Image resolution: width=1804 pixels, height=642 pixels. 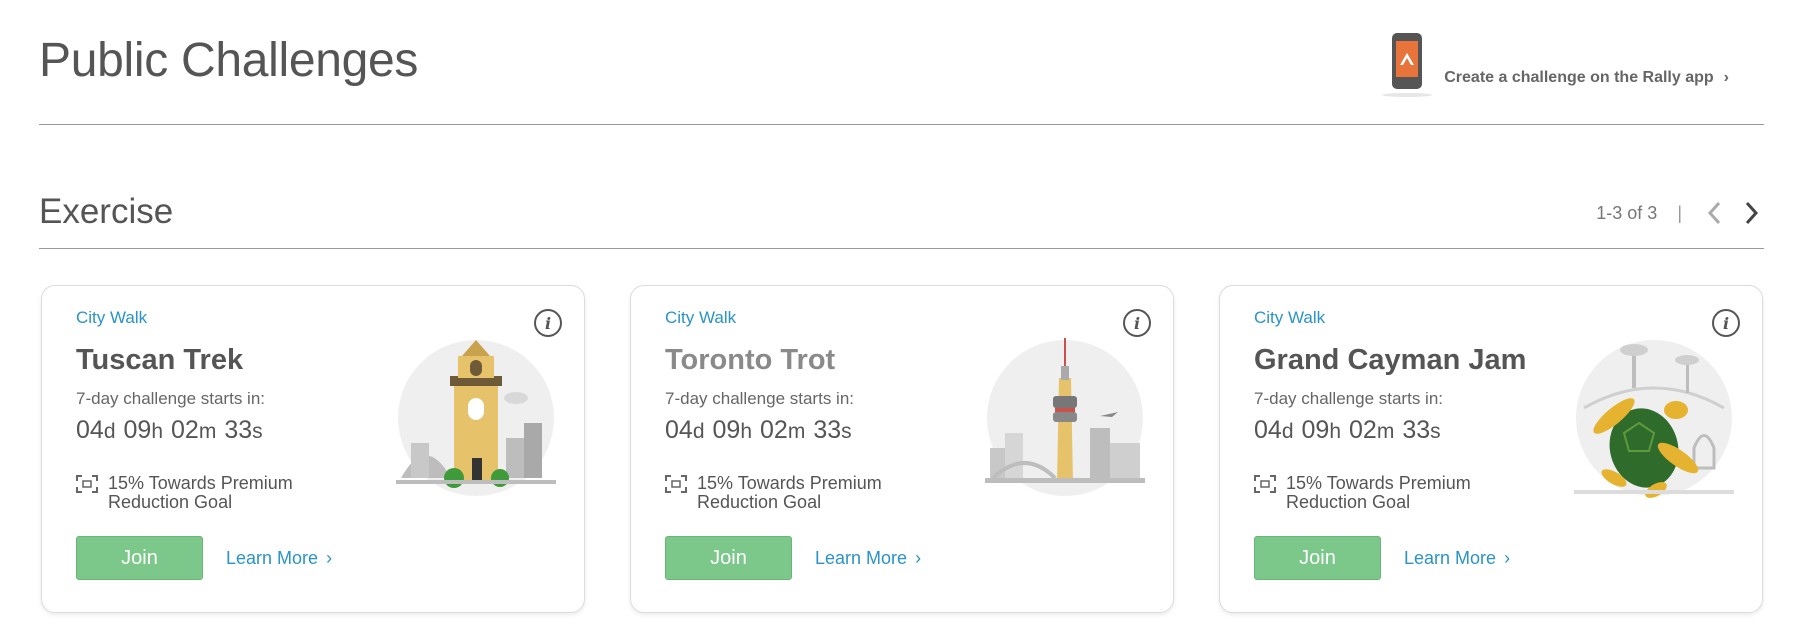 What do you see at coordinates (1065, 417) in the screenshot?
I see `cn-tower-illustration` at bounding box center [1065, 417].